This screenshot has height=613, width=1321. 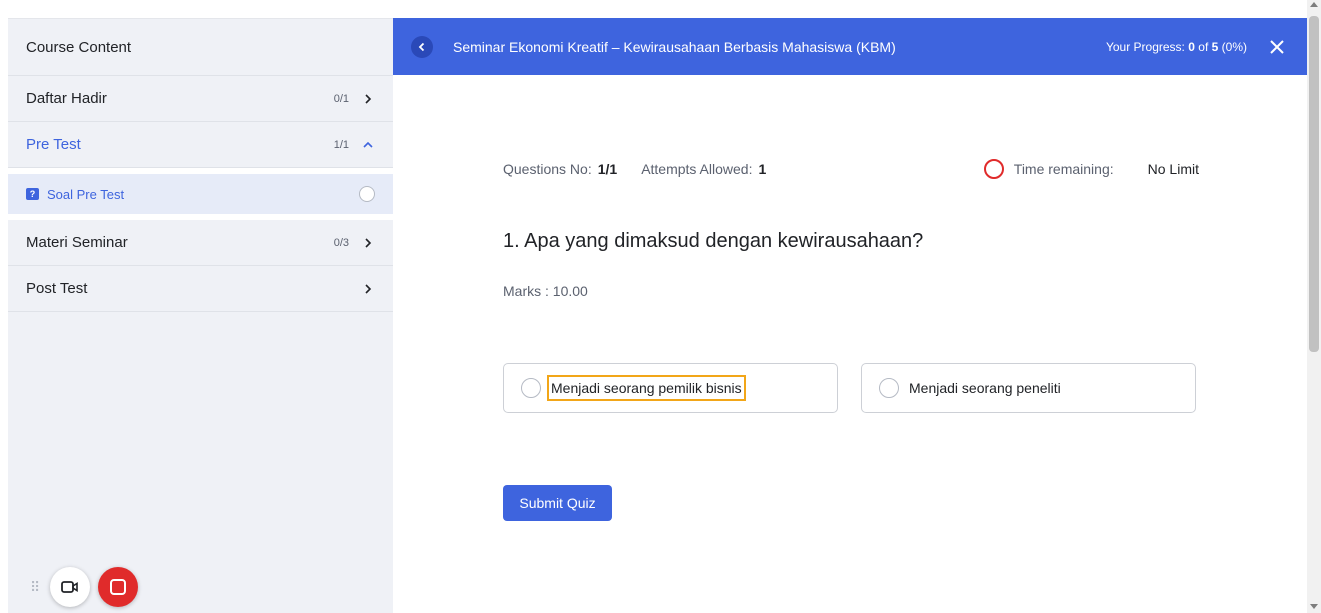 What do you see at coordinates (1191, 46) in the screenshot?
I see `progress-current: 0` at bounding box center [1191, 46].